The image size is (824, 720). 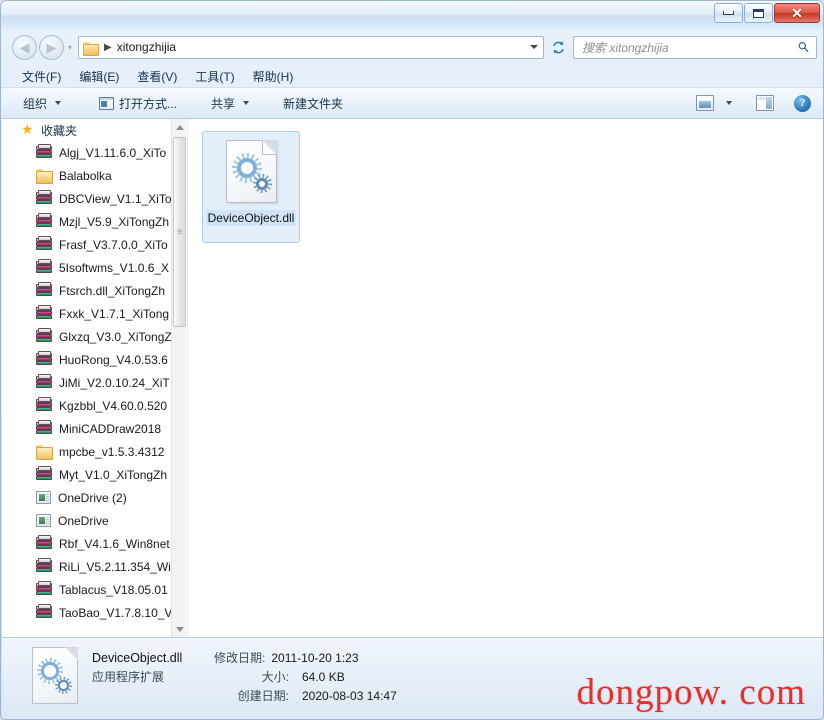 What do you see at coordinates (88, 198) in the screenshot?
I see `sidebar-item: DBCView_V1.1_XiTo` at bounding box center [88, 198].